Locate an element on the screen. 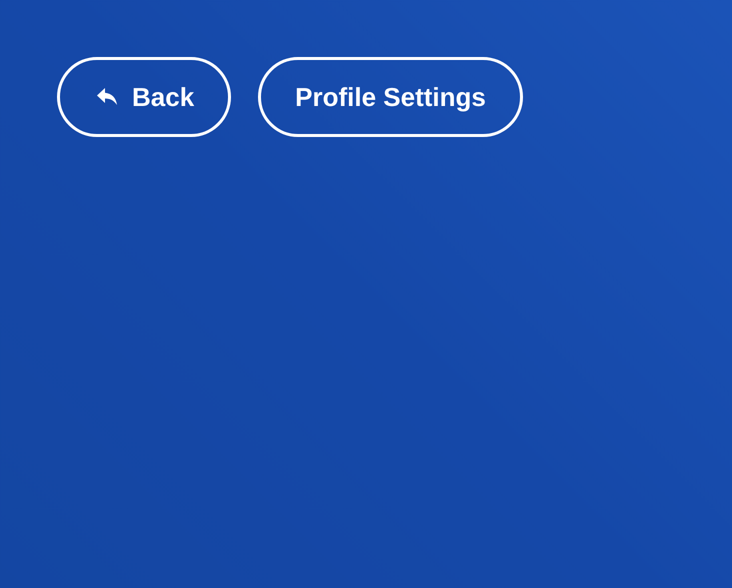  reply-arrow-icon is located at coordinates (107, 97).